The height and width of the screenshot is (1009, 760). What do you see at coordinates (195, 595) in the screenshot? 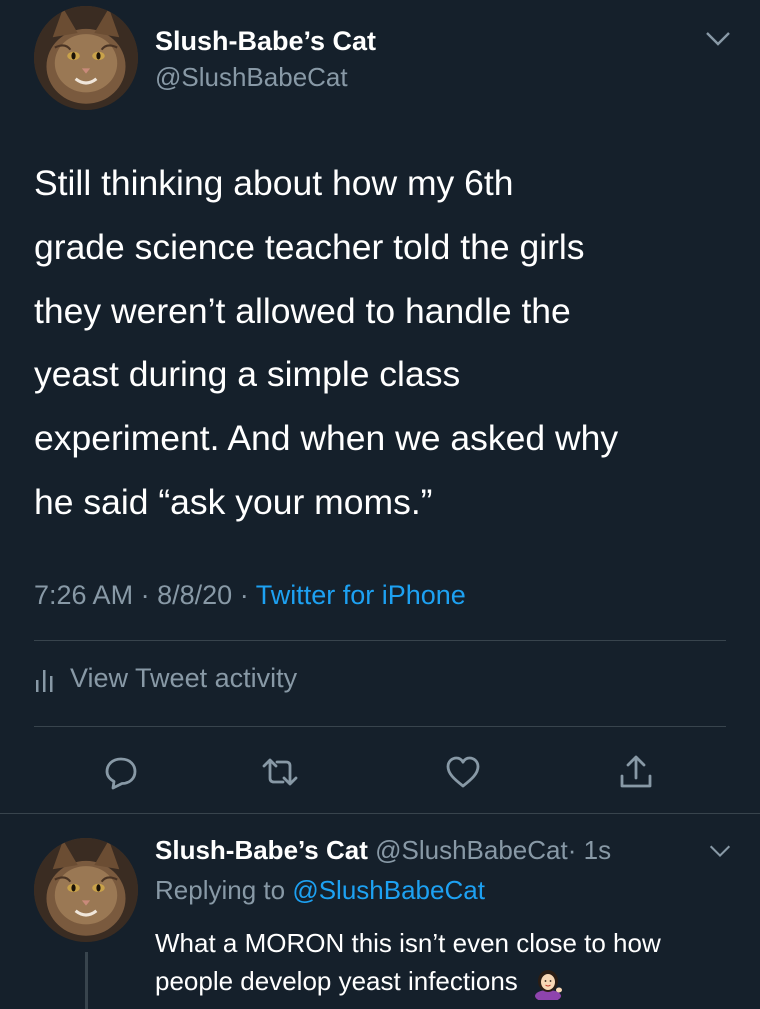
I see `tweet-date: 8/8/20` at bounding box center [195, 595].